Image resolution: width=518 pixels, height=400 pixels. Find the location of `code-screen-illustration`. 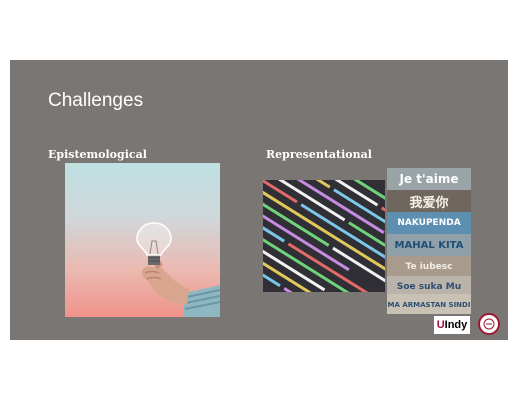

code-screen-illustration is located at coordinates (324, 236).